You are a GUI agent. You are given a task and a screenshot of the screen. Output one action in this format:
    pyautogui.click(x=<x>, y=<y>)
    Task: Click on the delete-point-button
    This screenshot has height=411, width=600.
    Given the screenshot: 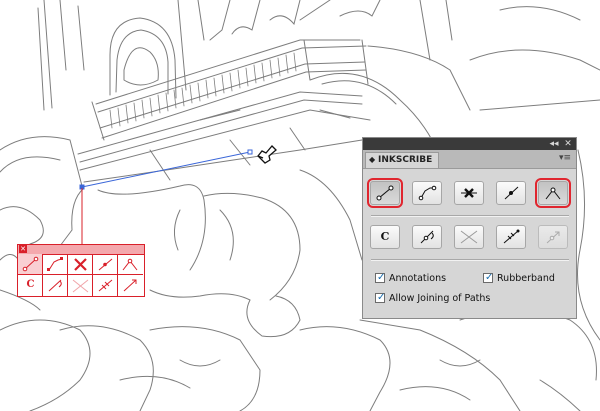 What is the action you would take?
    pyautogui.click(x=469, y=193)
    